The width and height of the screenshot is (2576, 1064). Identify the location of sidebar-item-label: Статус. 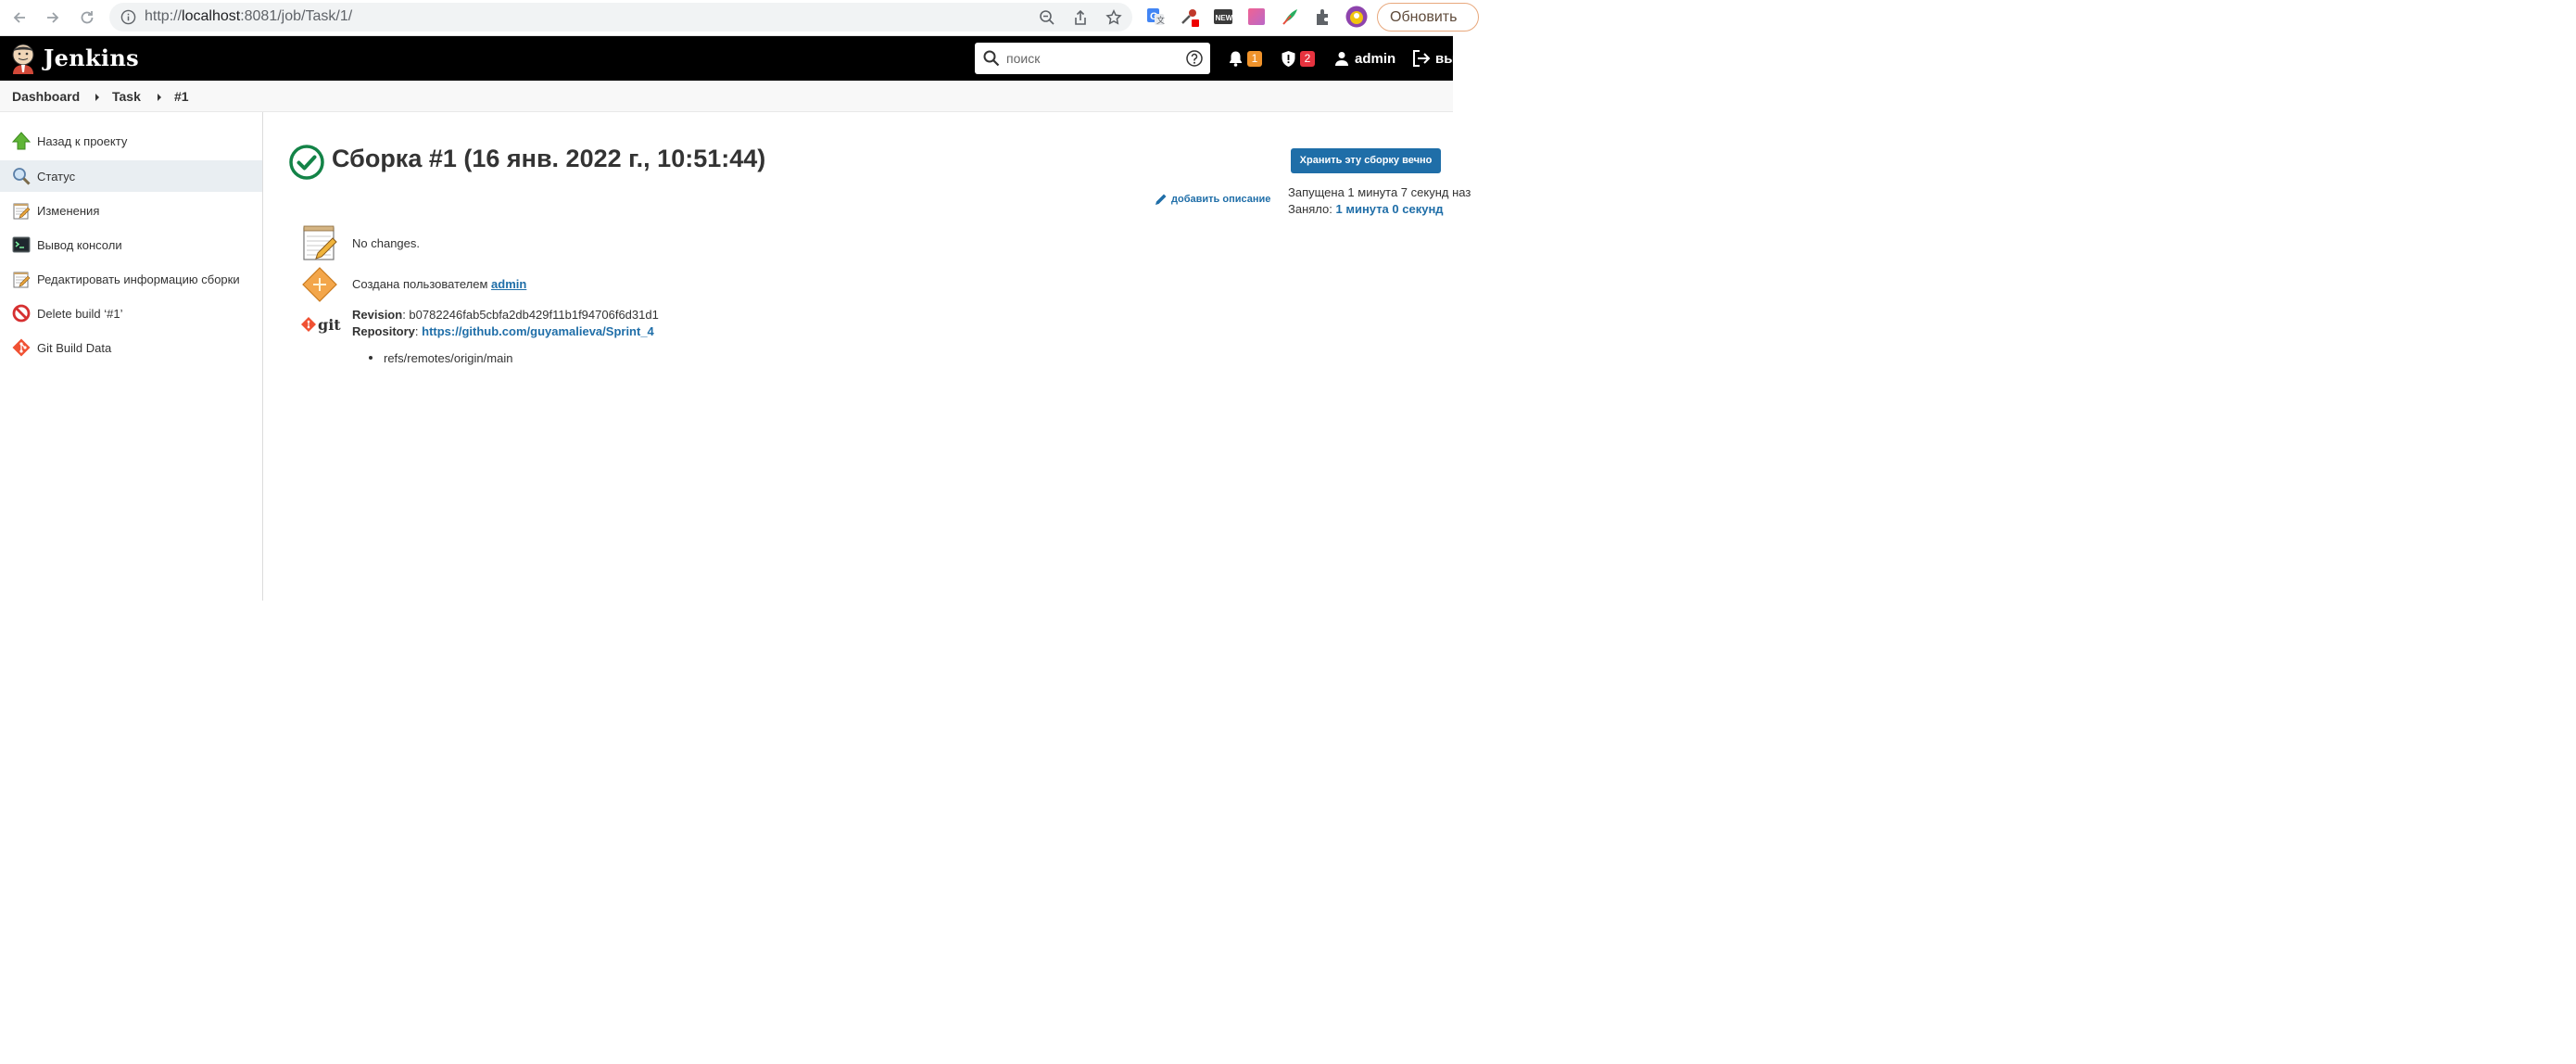
(57, 177).